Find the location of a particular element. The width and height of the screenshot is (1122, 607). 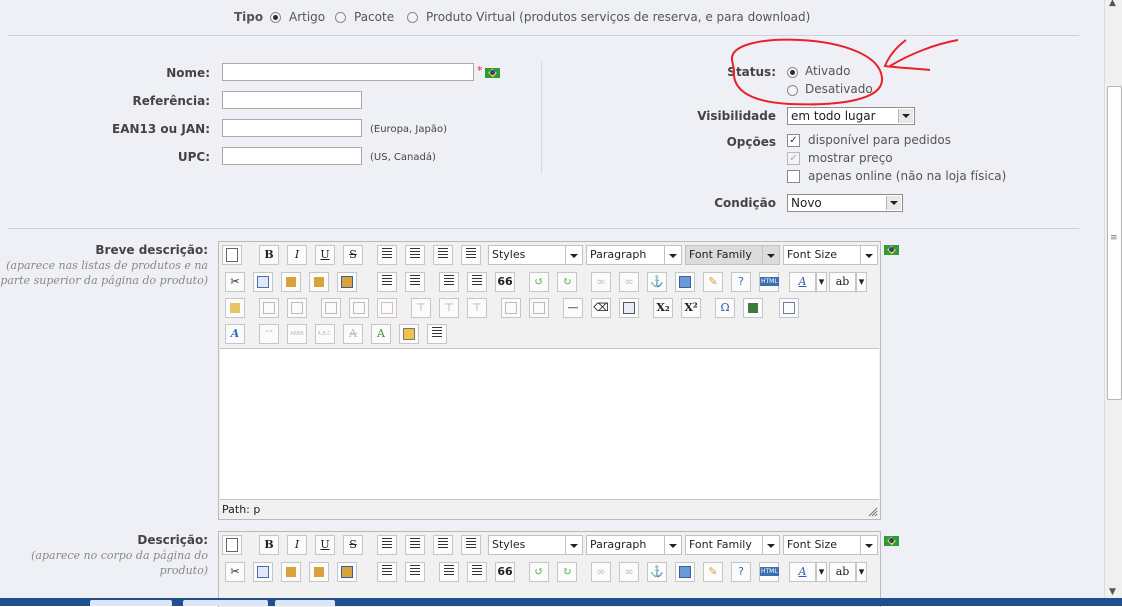

insert-row-before-icon is located at coordinates (331, 308).